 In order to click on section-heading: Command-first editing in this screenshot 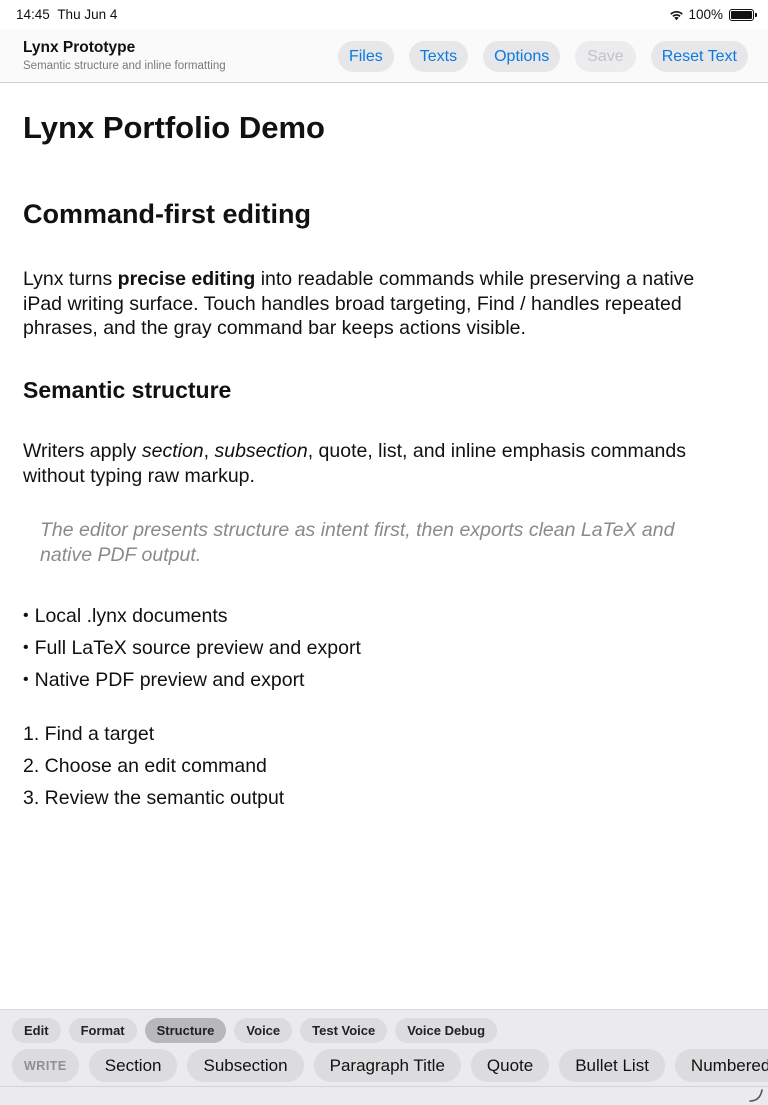, I will do `click(167, 214)`.